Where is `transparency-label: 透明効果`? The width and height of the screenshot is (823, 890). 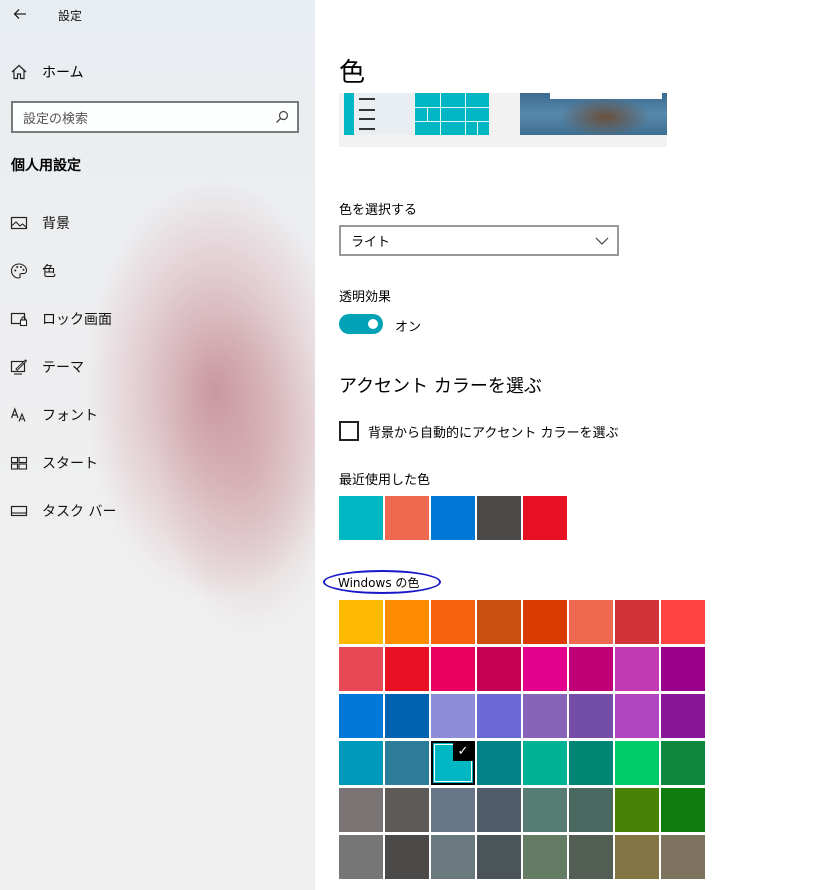
transparency-label: 透明効果 is located at coordinates (365, 297).